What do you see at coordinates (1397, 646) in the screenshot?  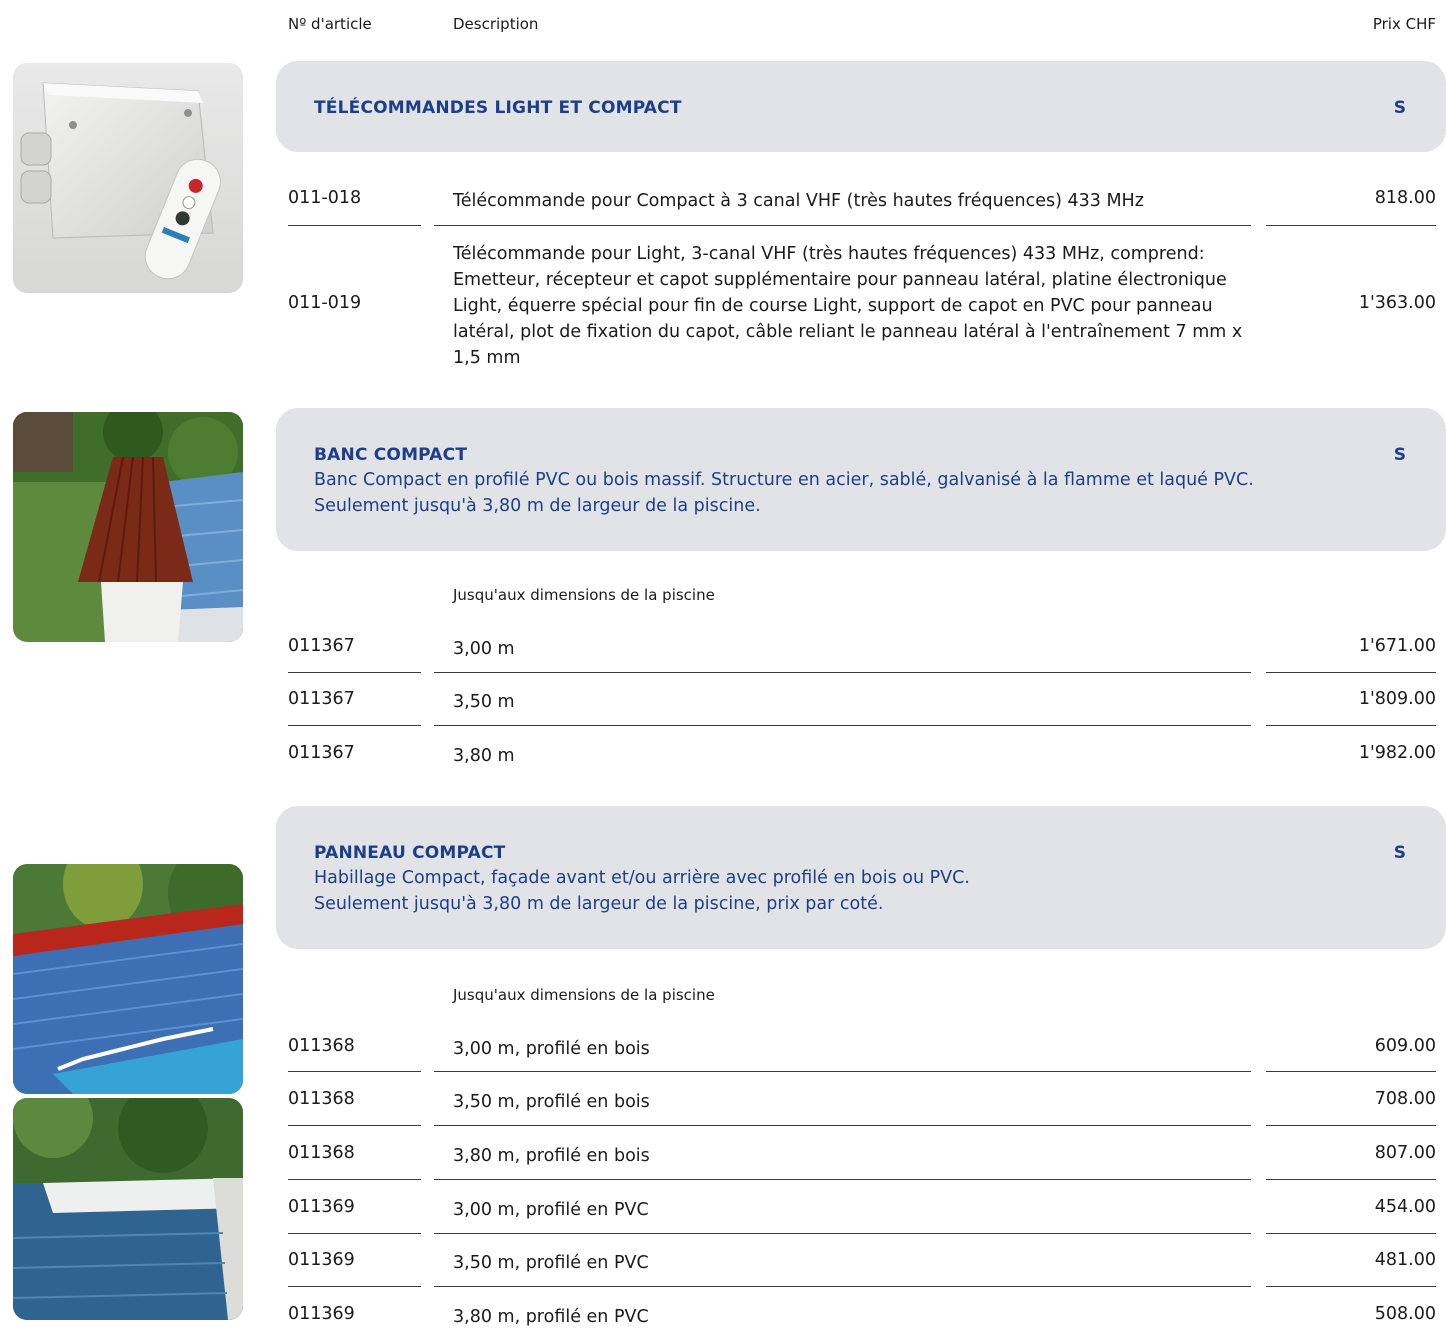 I see `item-price: 1'671.00` at bounding box center [1397, 646].